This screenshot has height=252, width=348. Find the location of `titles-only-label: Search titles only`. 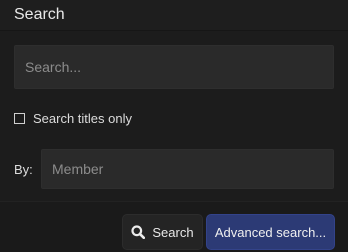

titles-only-label: Search titles only is located at coordinates (82, 118).